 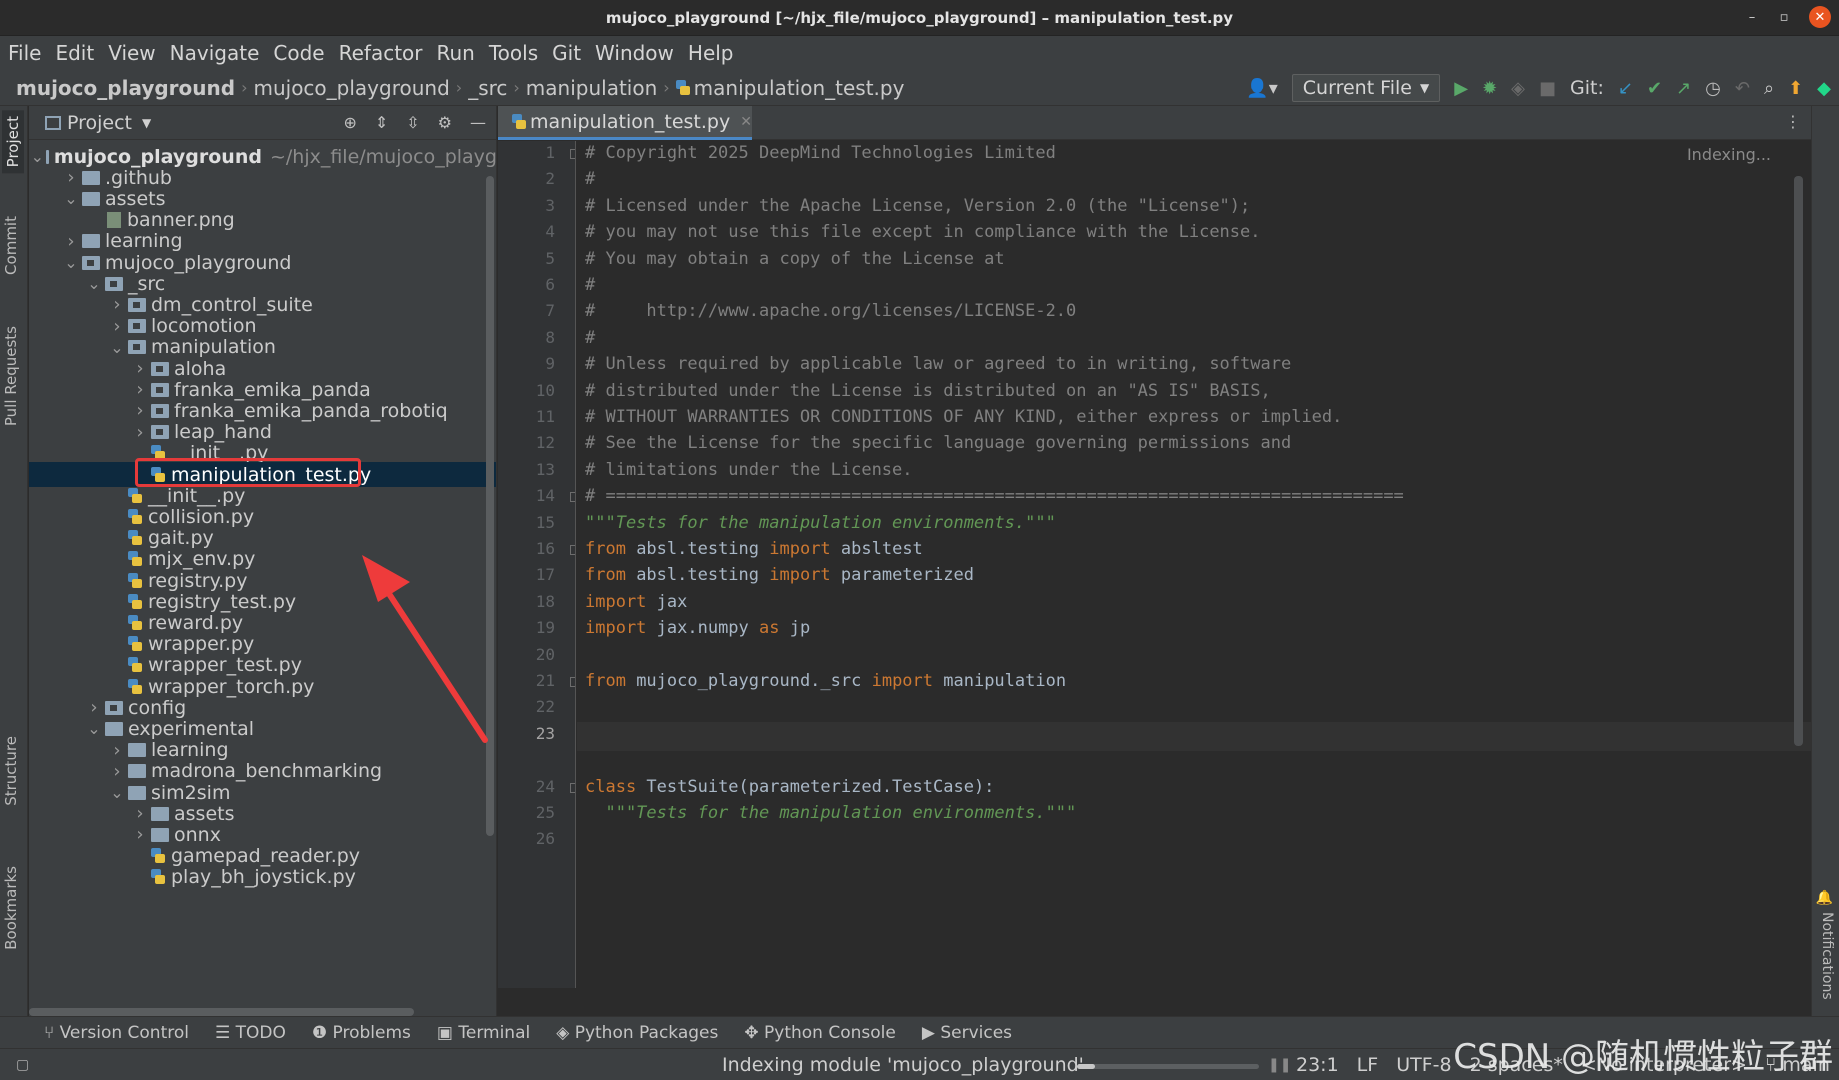 What do you see at coordinates (1683, 88) in the screenshot?
I see `git-push-icon: ↗` at bounding box center [1683, 88].